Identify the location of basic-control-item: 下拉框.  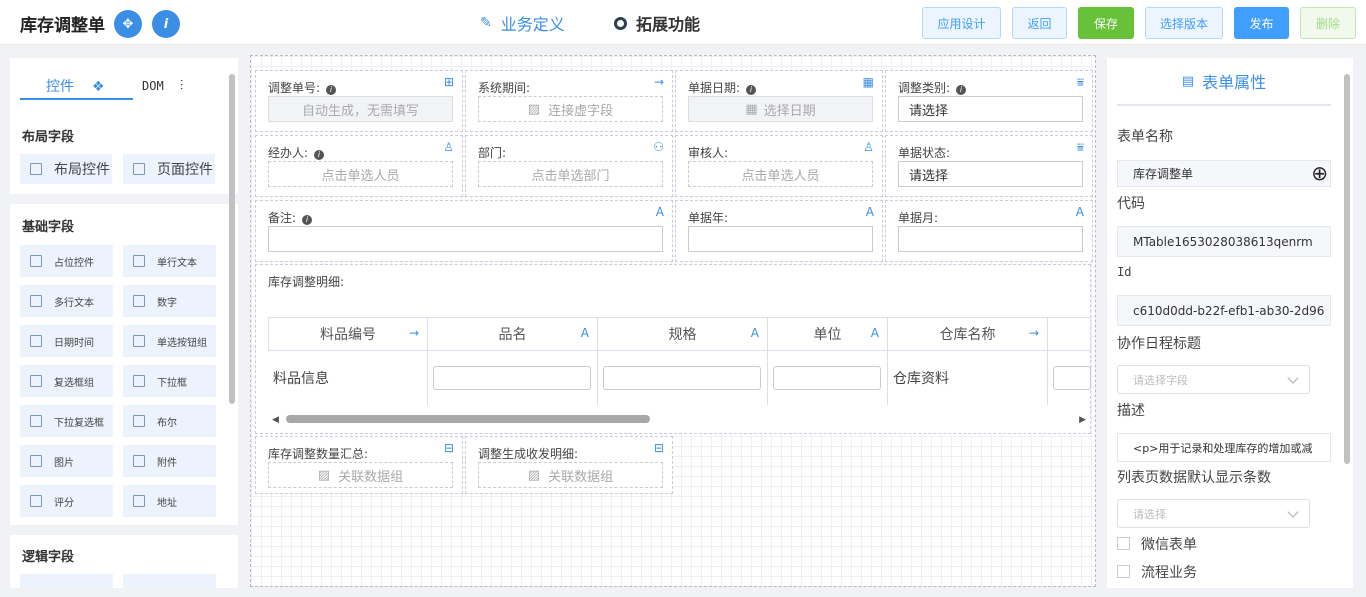
(169, 381).